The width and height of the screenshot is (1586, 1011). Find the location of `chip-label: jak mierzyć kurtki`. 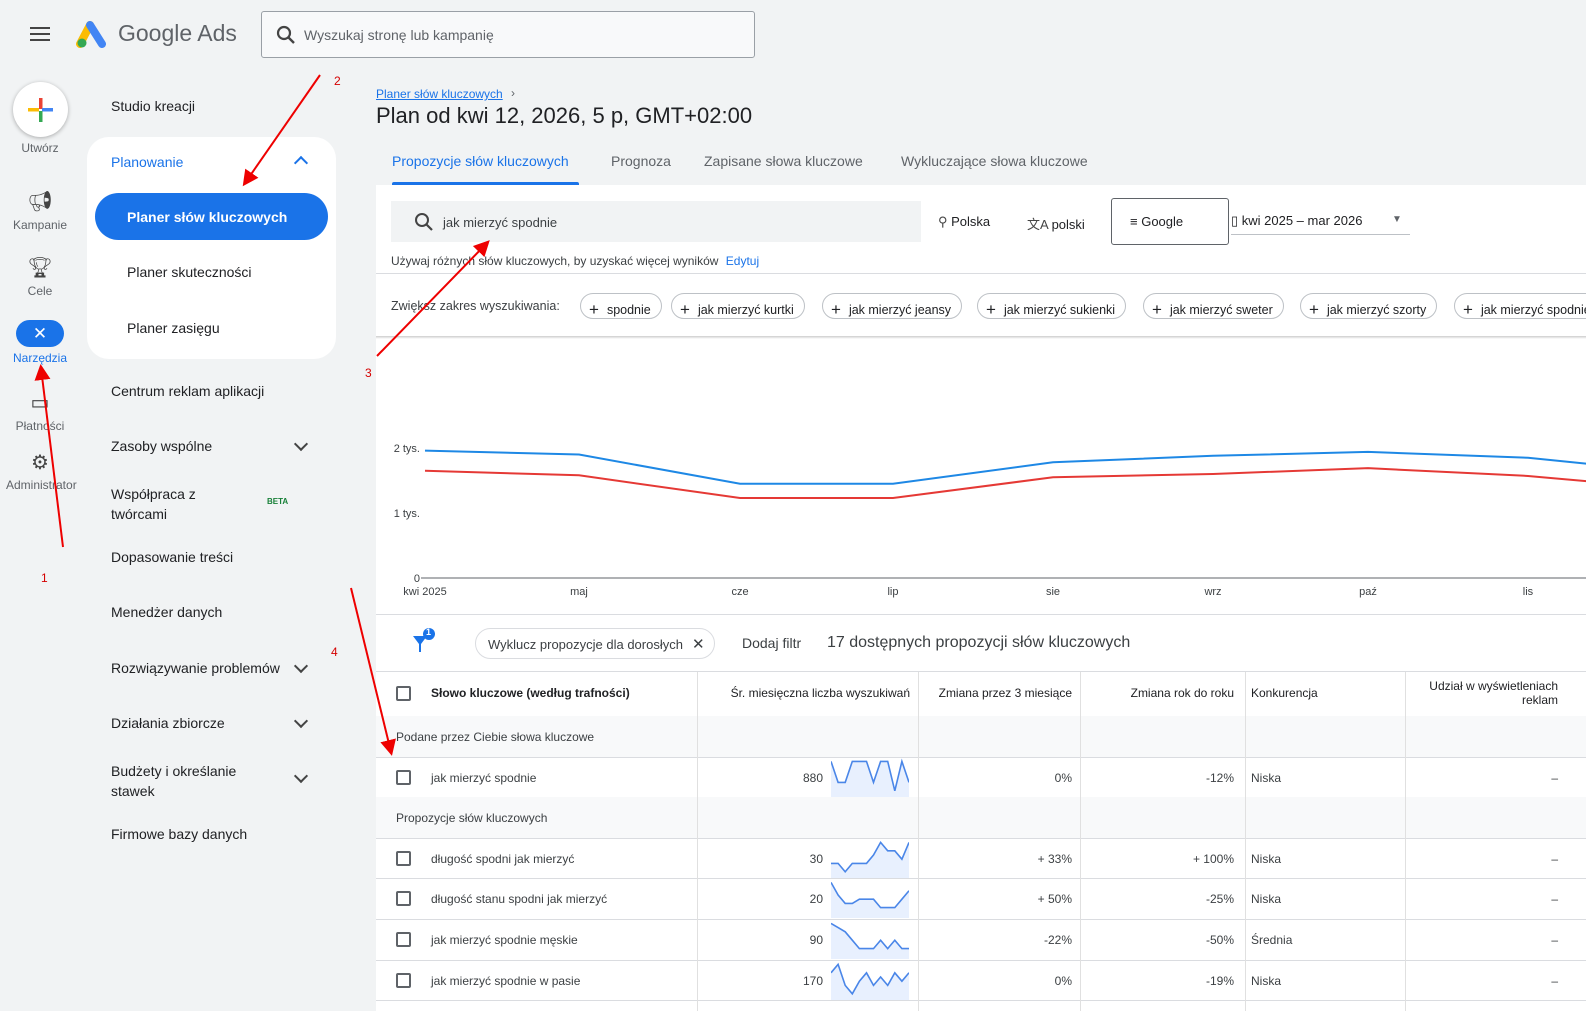

chip-label: jak mierzyć kurtki is located at coordinates (745, 310).